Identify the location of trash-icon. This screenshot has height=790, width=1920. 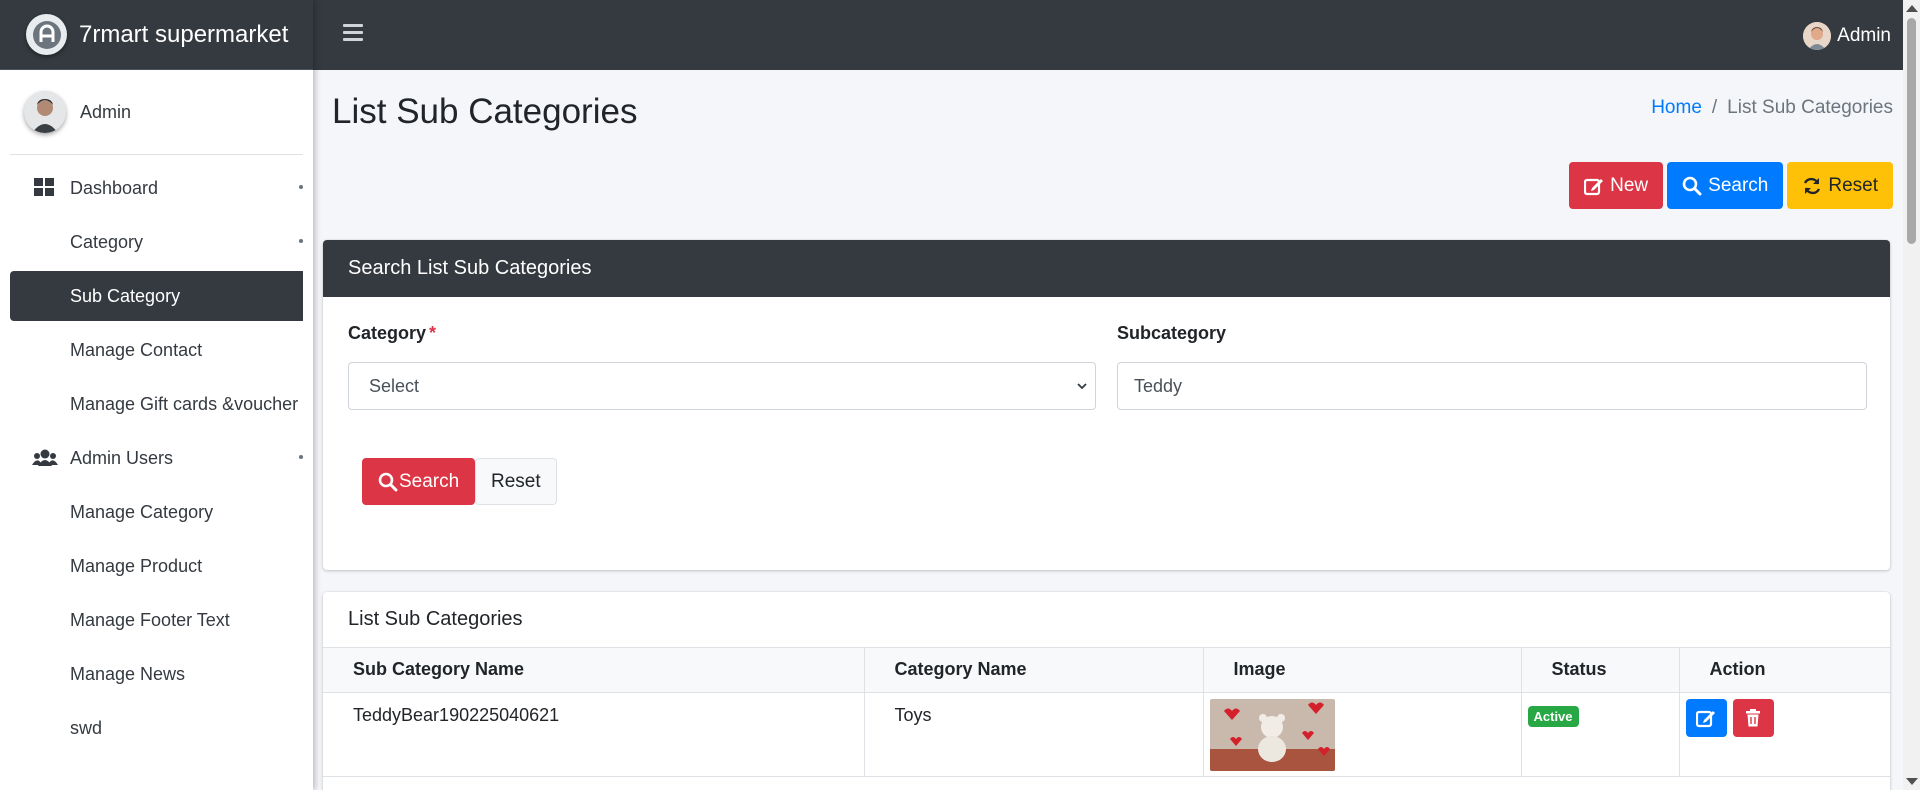
(1753, 717).